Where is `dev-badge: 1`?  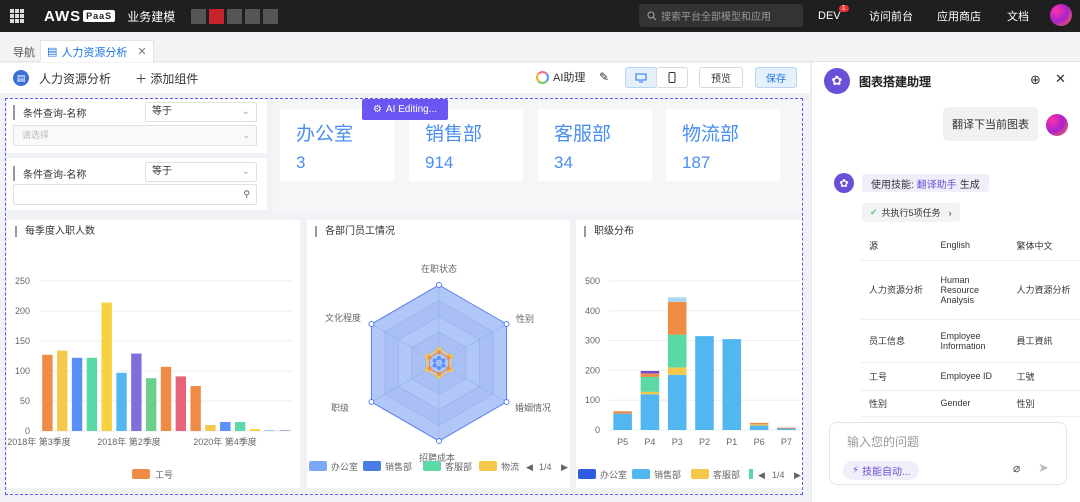 dev-badge: 1 is located at coordinates (843, 8).